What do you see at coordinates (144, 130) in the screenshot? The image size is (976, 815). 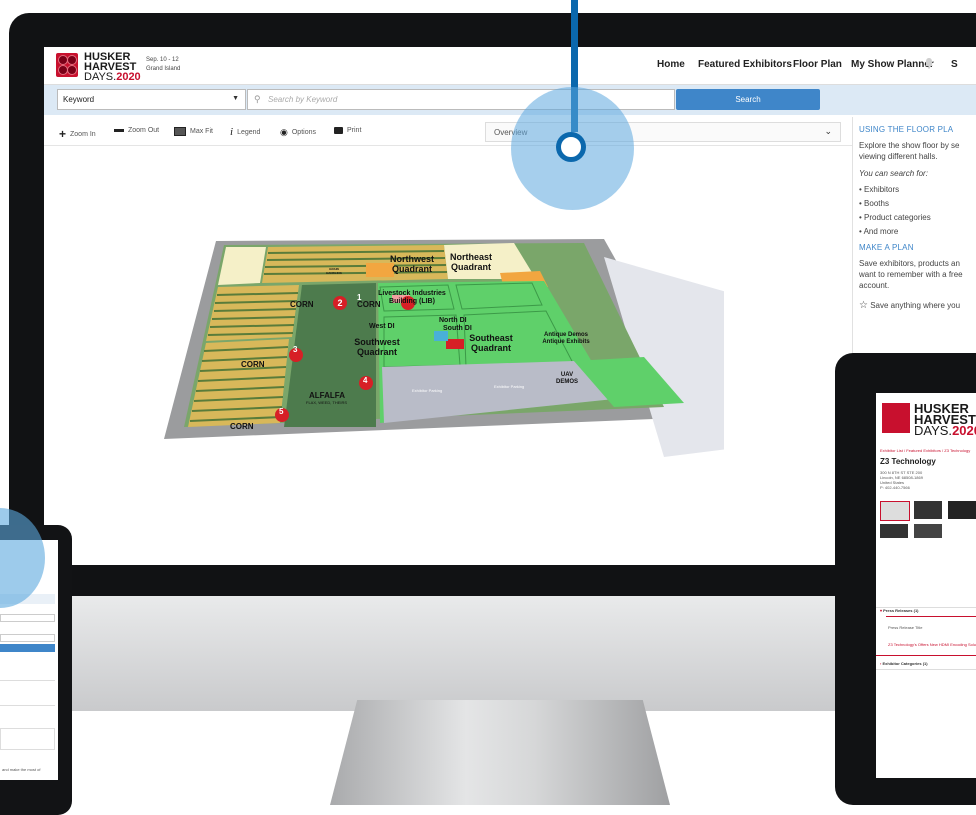 I see `zoom-out-label: Zoom Out` at bounding box center [144, 130].